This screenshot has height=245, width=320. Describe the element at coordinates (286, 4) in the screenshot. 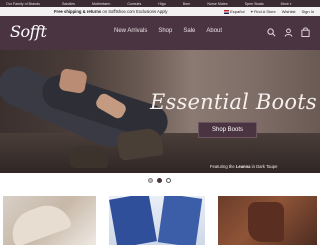

I see `more-brands-dropdown: More ▾` at that location.